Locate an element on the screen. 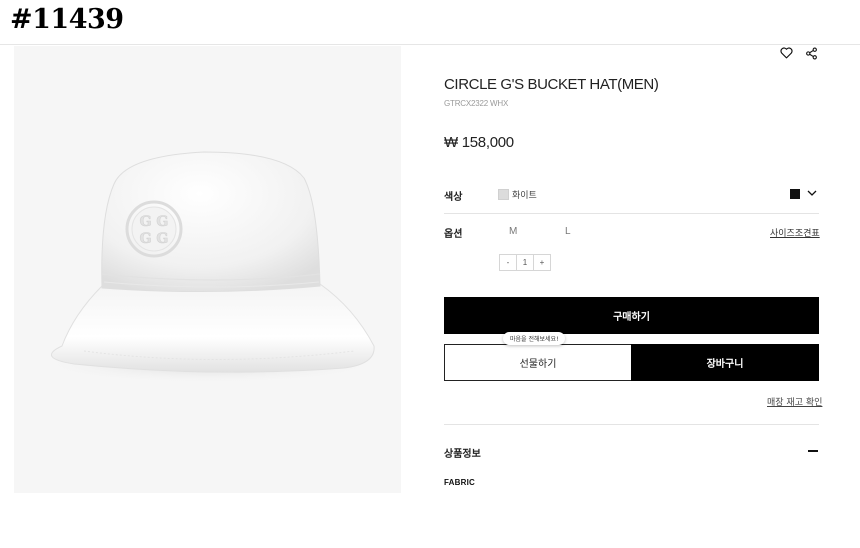 This screenshot has width=860, height=548. fabric-label: FABRIC is located at coordinates (459, 482).